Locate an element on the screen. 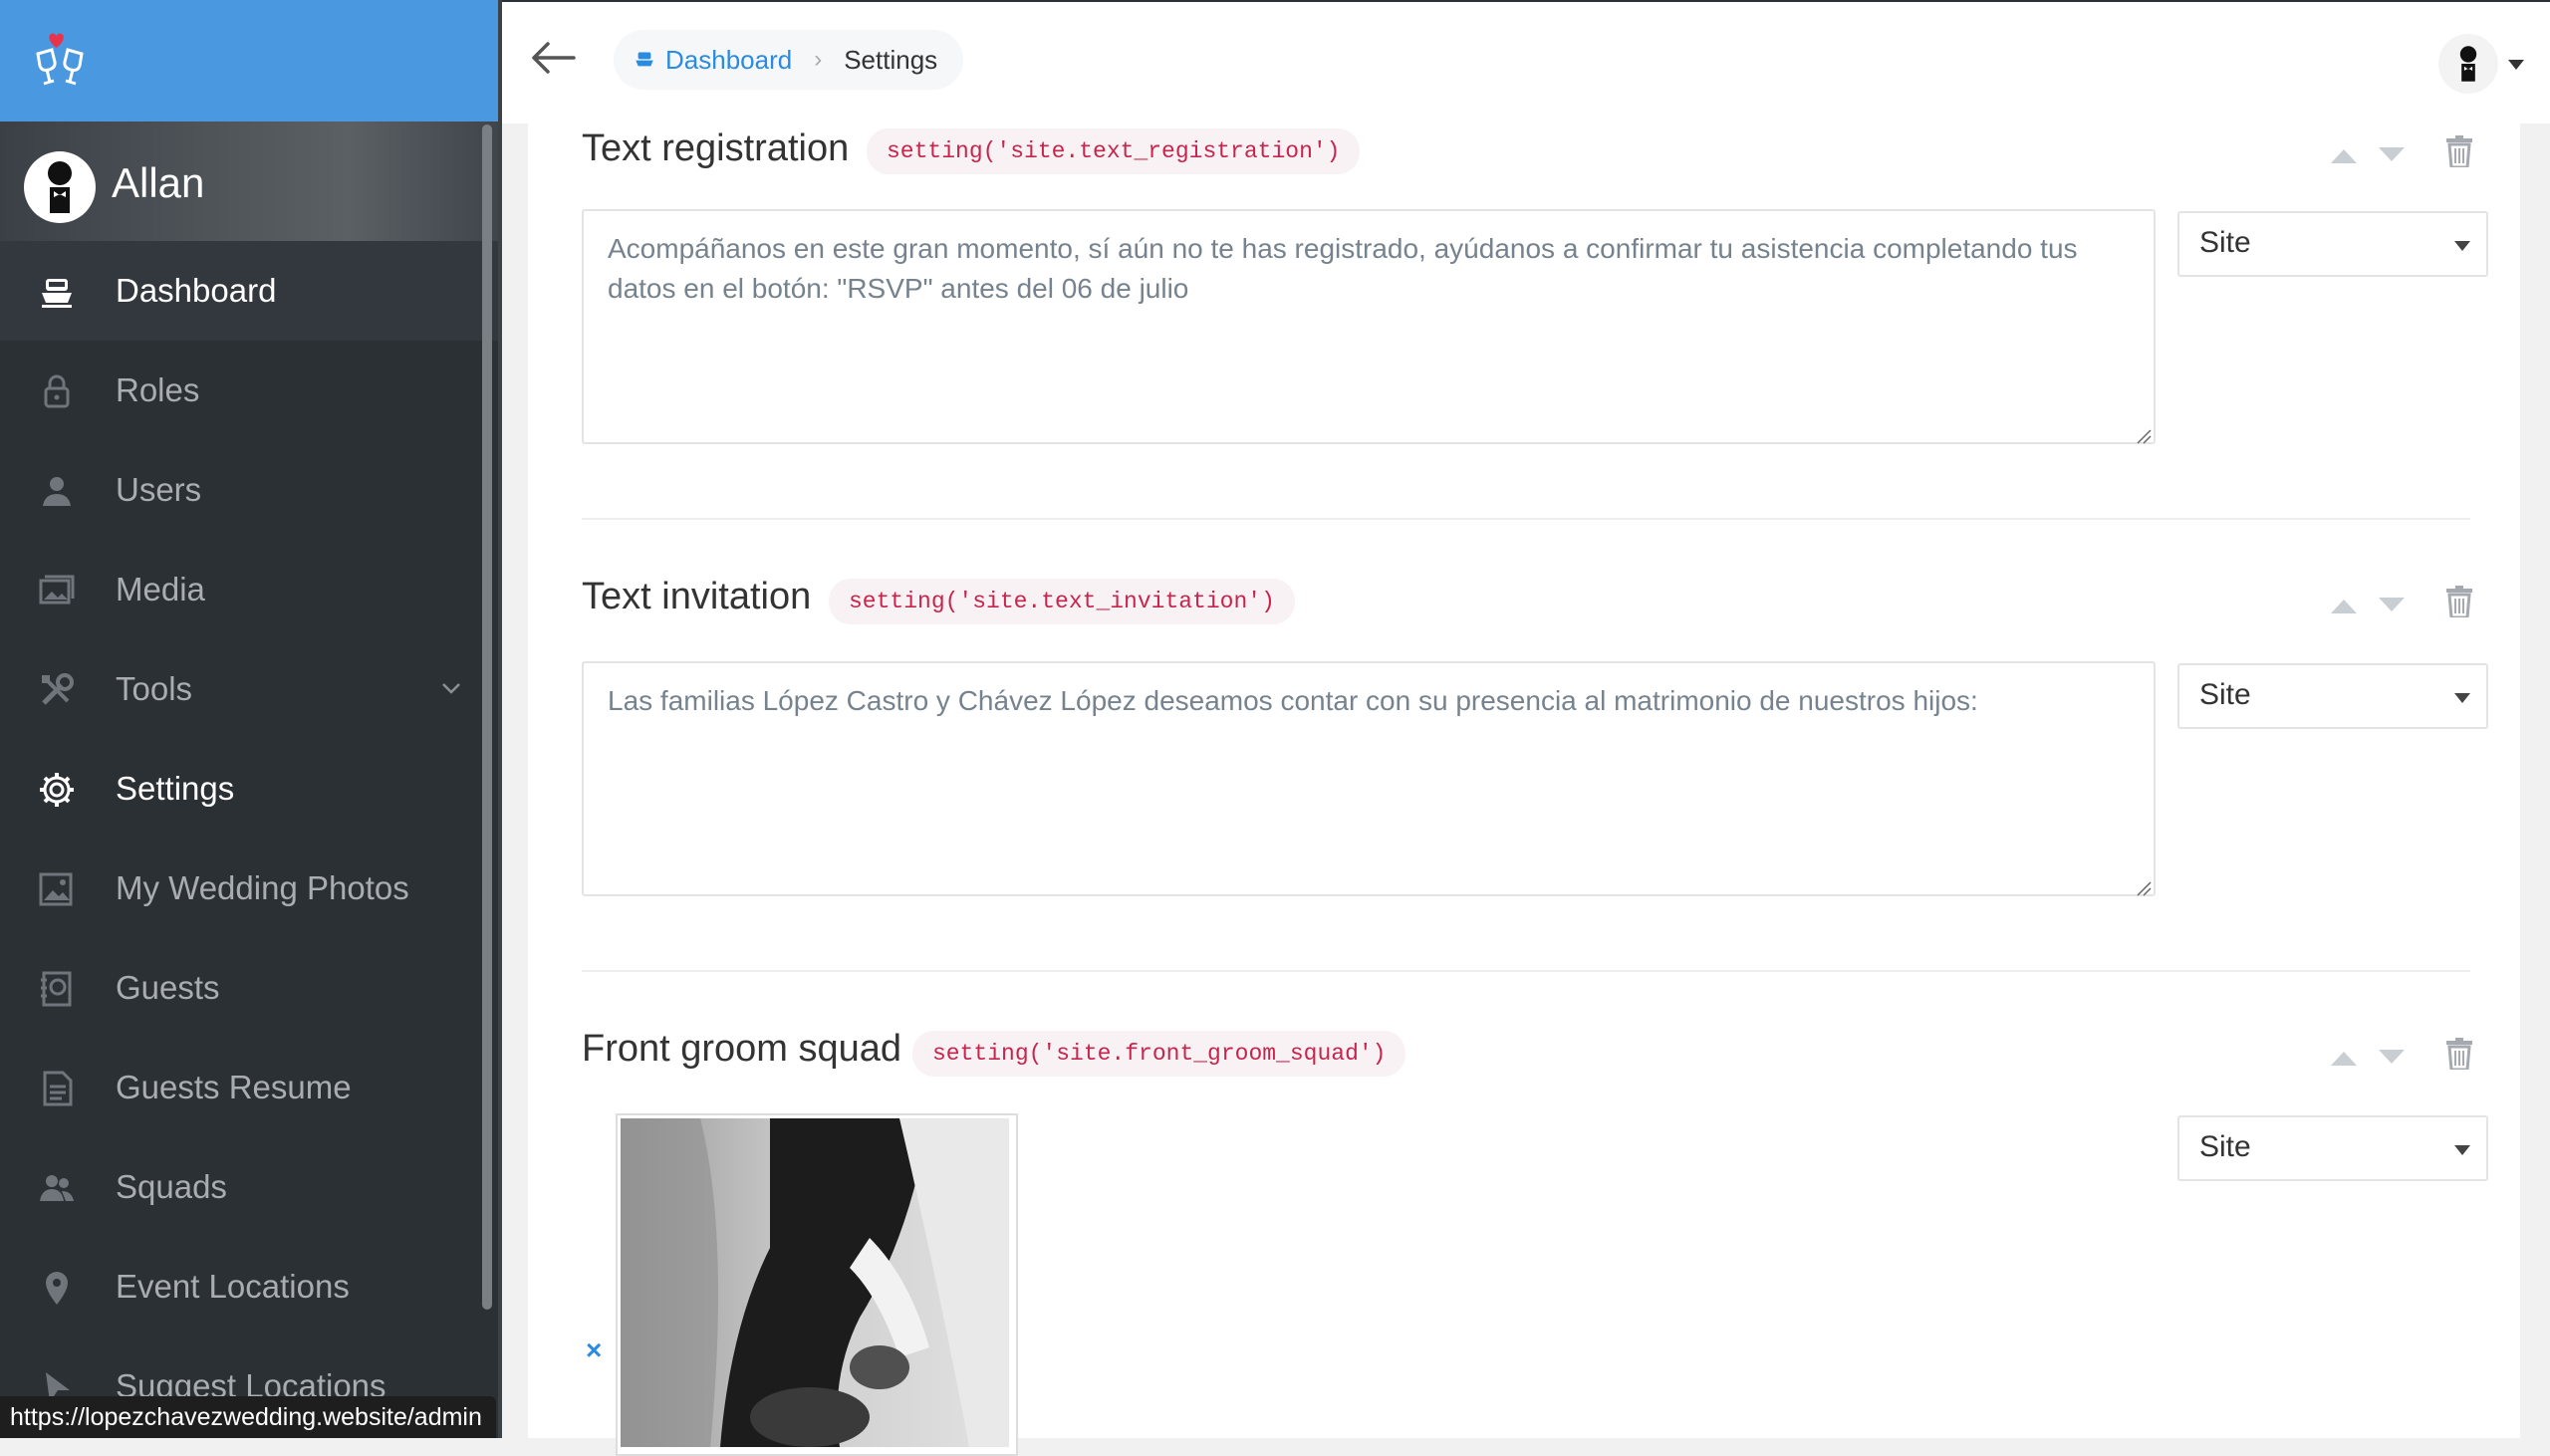 The height and width of the screenshot is (1456, 2550). location-icon is located at coordinates (57, 1288).